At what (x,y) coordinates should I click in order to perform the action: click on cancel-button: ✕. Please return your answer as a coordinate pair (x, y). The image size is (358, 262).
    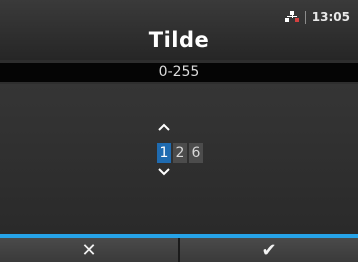
    Looking at the image, I should click on (89, 250).